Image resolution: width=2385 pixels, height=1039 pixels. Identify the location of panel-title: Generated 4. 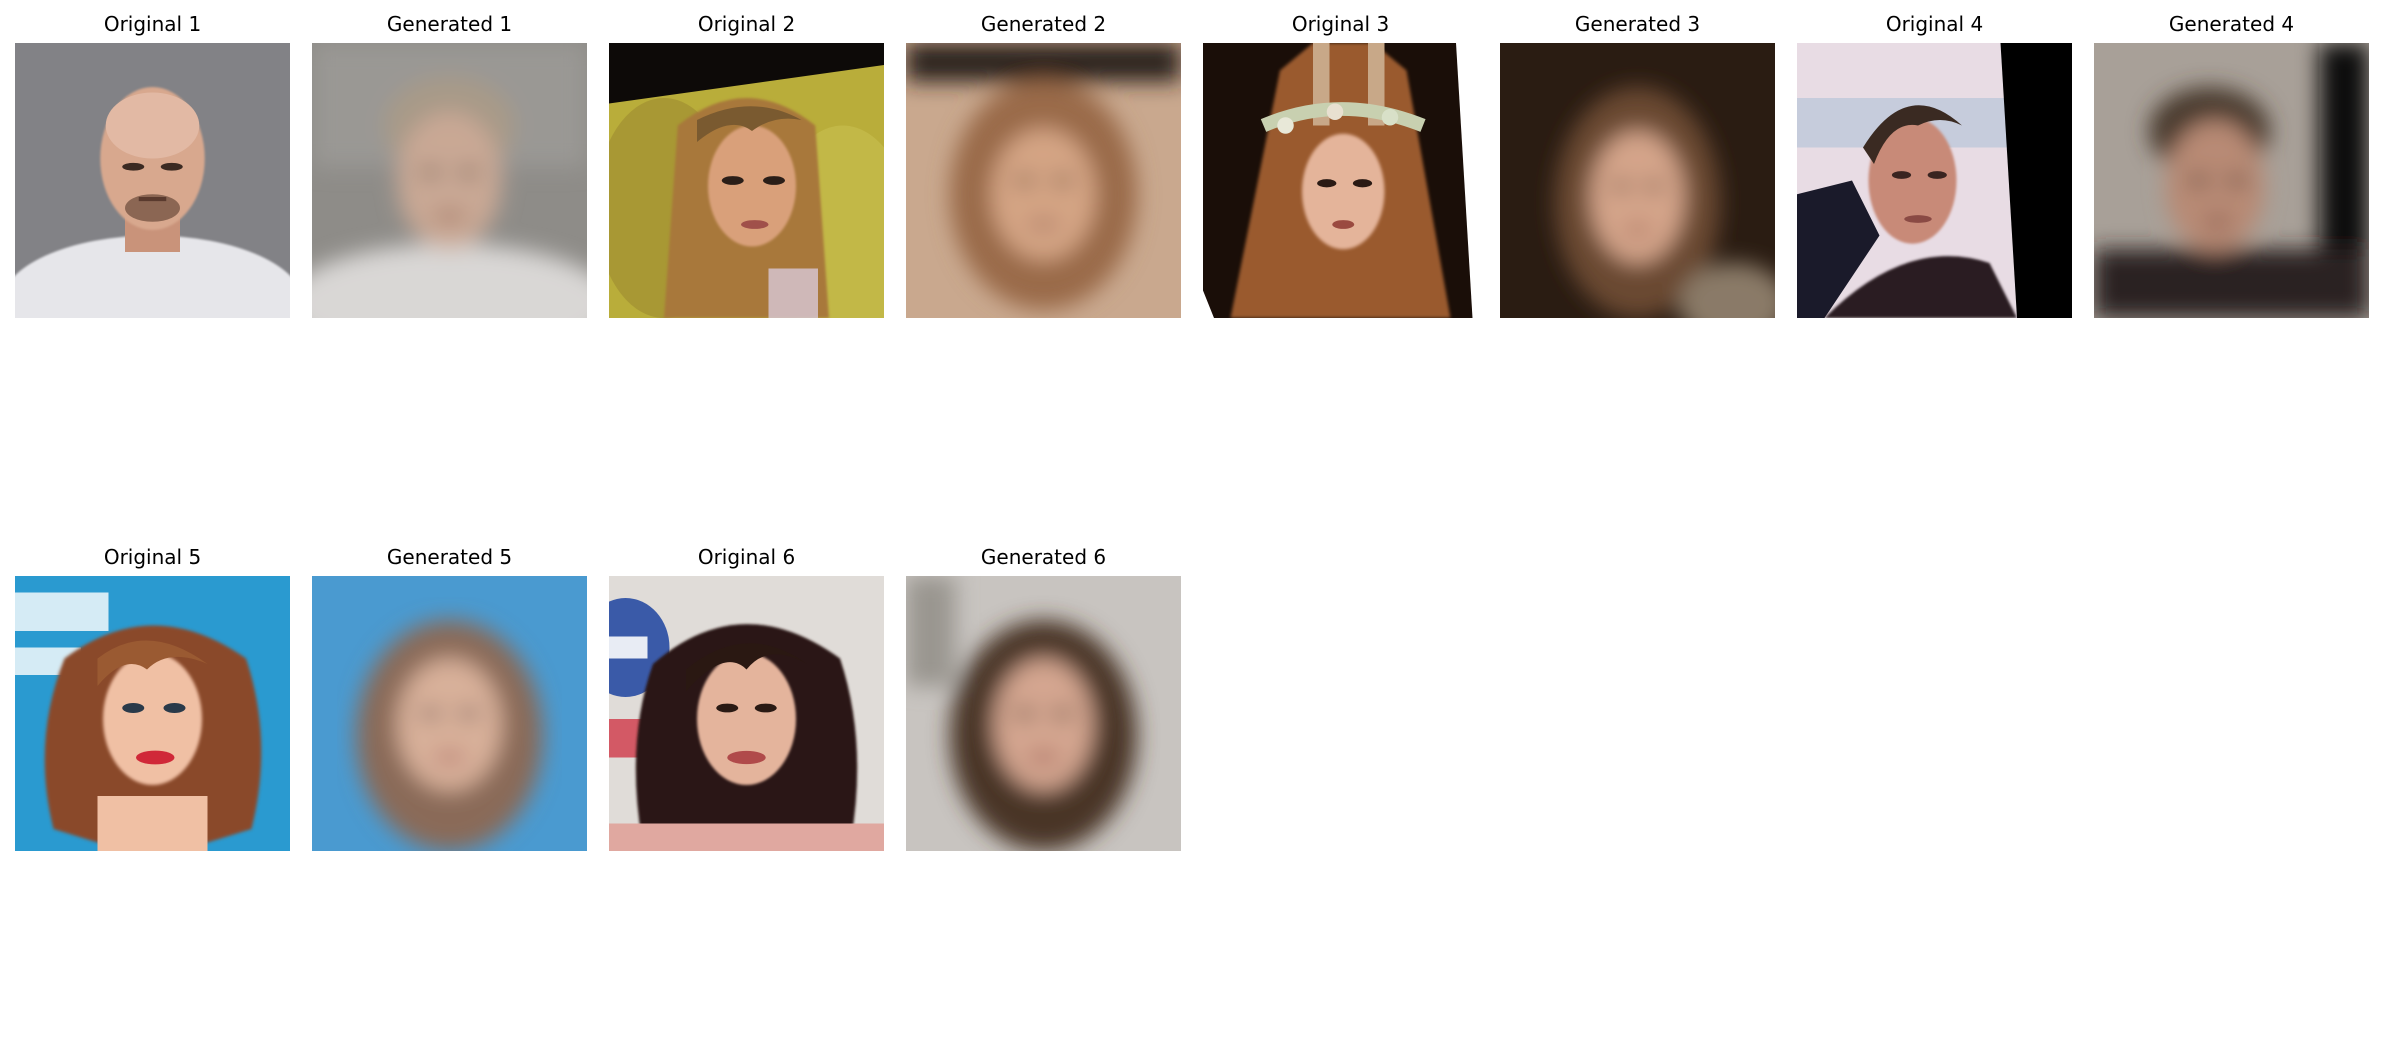
(2231, 24).